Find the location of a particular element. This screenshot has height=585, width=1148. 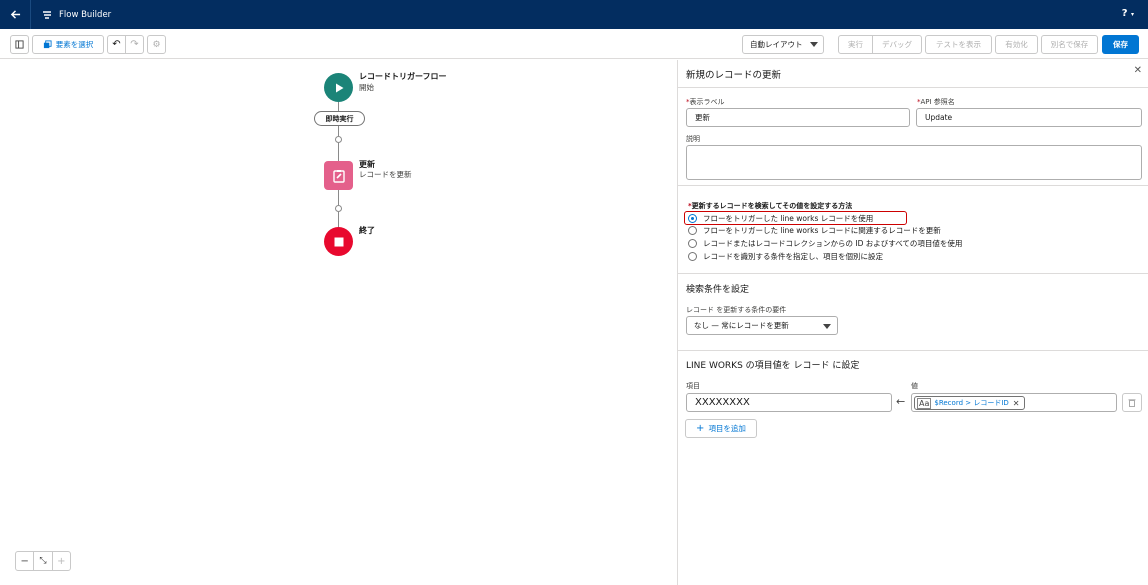

value-resource-input: Aa $Record > レコードID ✕ is located at coordinates (1014, 402).